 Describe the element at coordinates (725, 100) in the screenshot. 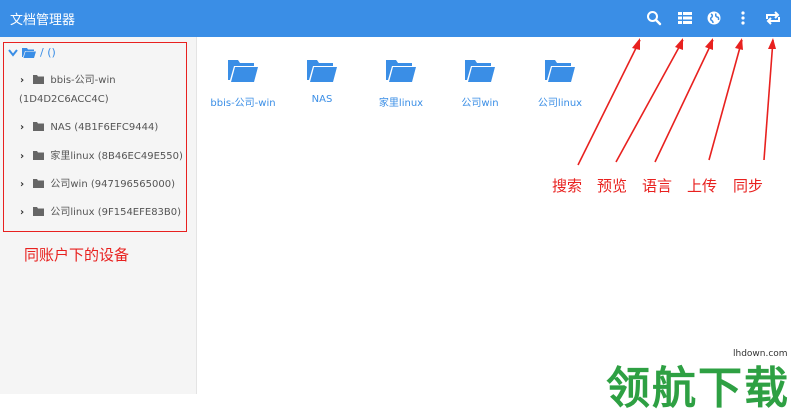

I see `arrow-upload` at that location.